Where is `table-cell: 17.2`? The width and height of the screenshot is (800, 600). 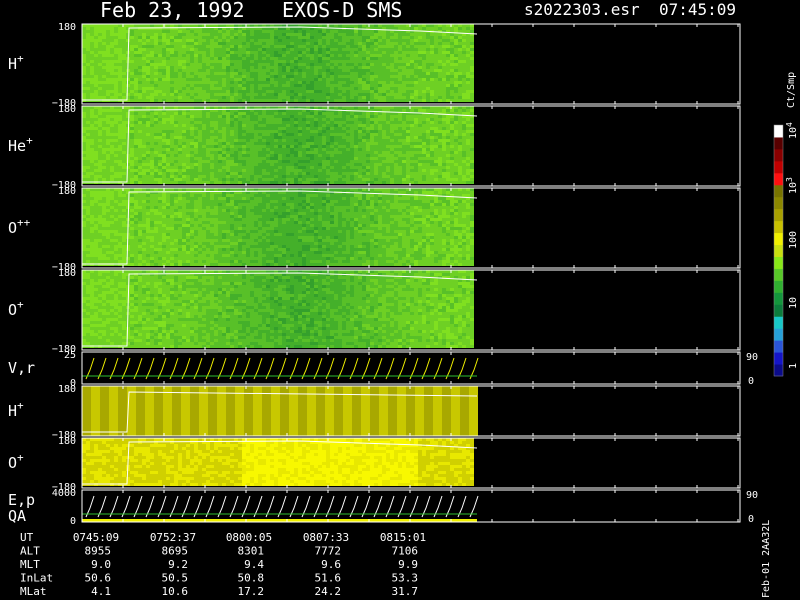 table-cell: 17.2 is located at coordinates (251, 591).